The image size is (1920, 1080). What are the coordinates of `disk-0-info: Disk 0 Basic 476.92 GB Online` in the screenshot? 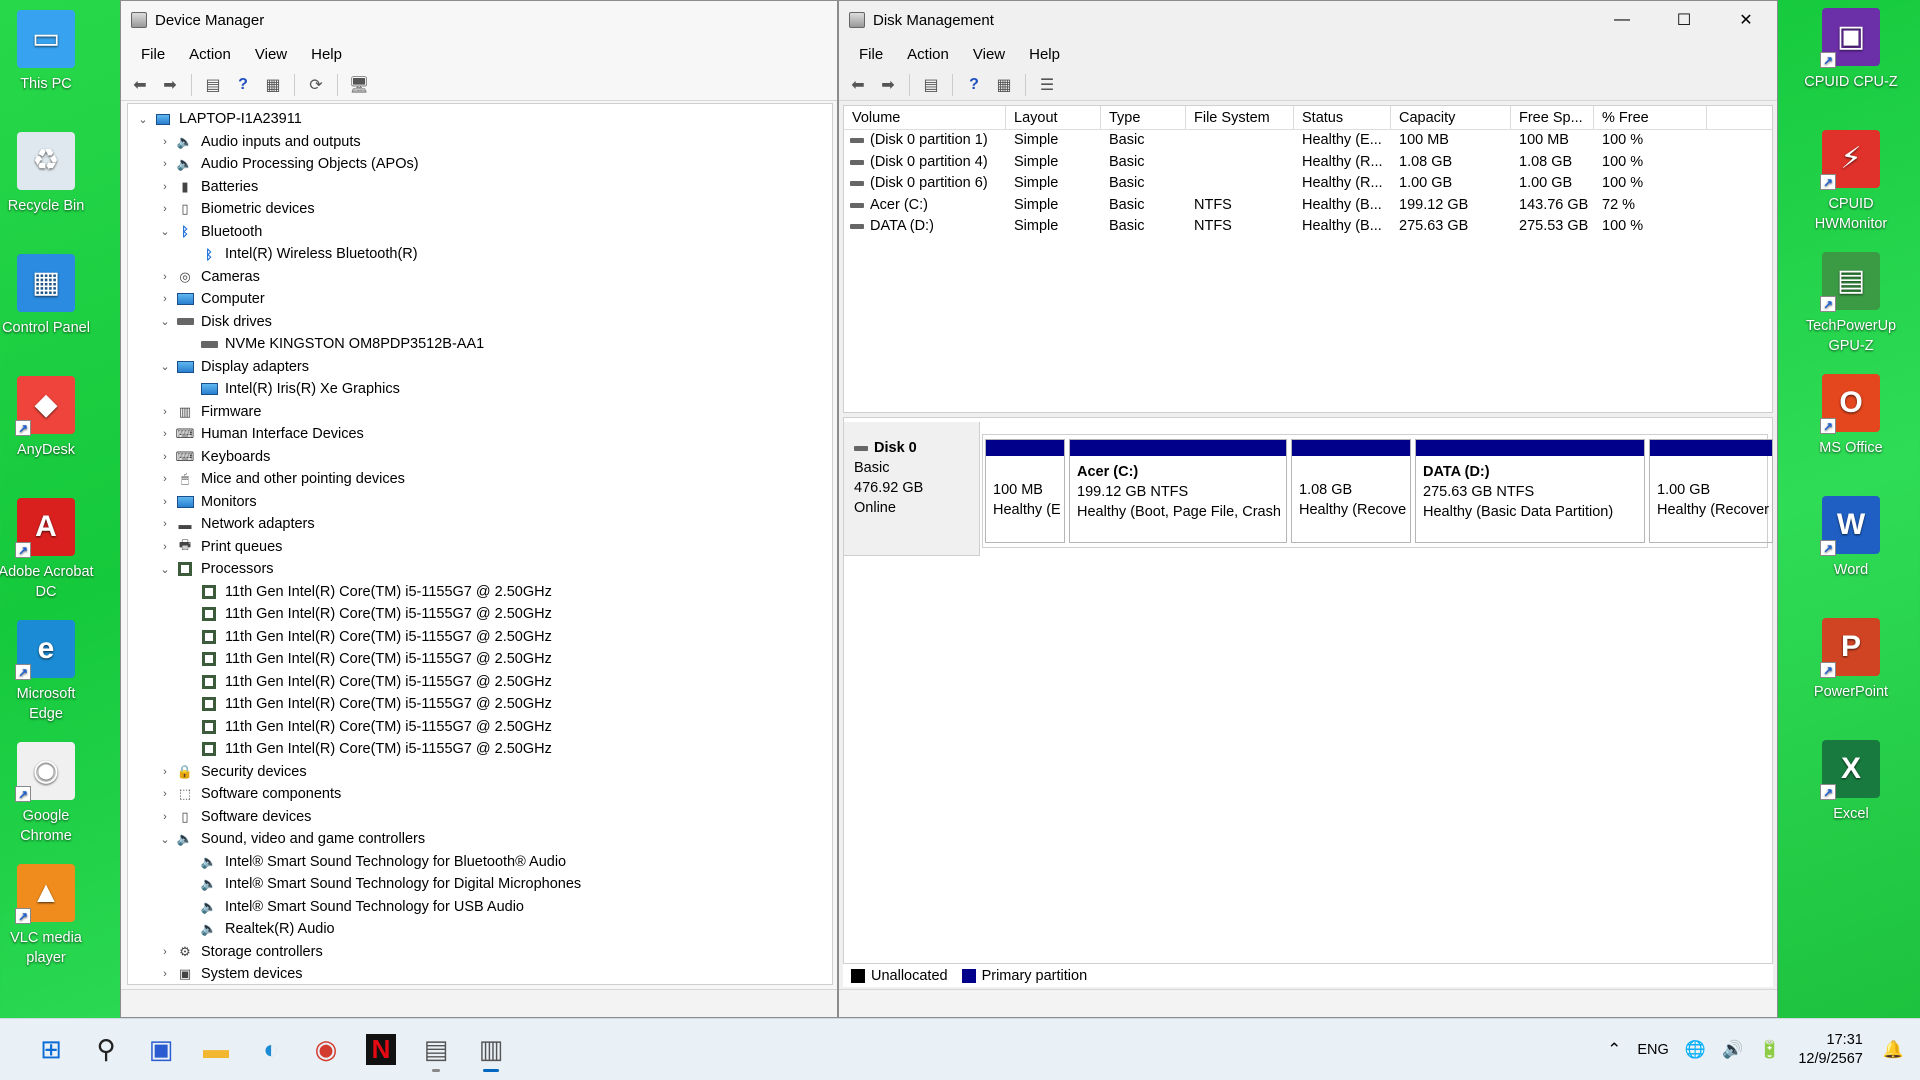 It's located at (912, 489).